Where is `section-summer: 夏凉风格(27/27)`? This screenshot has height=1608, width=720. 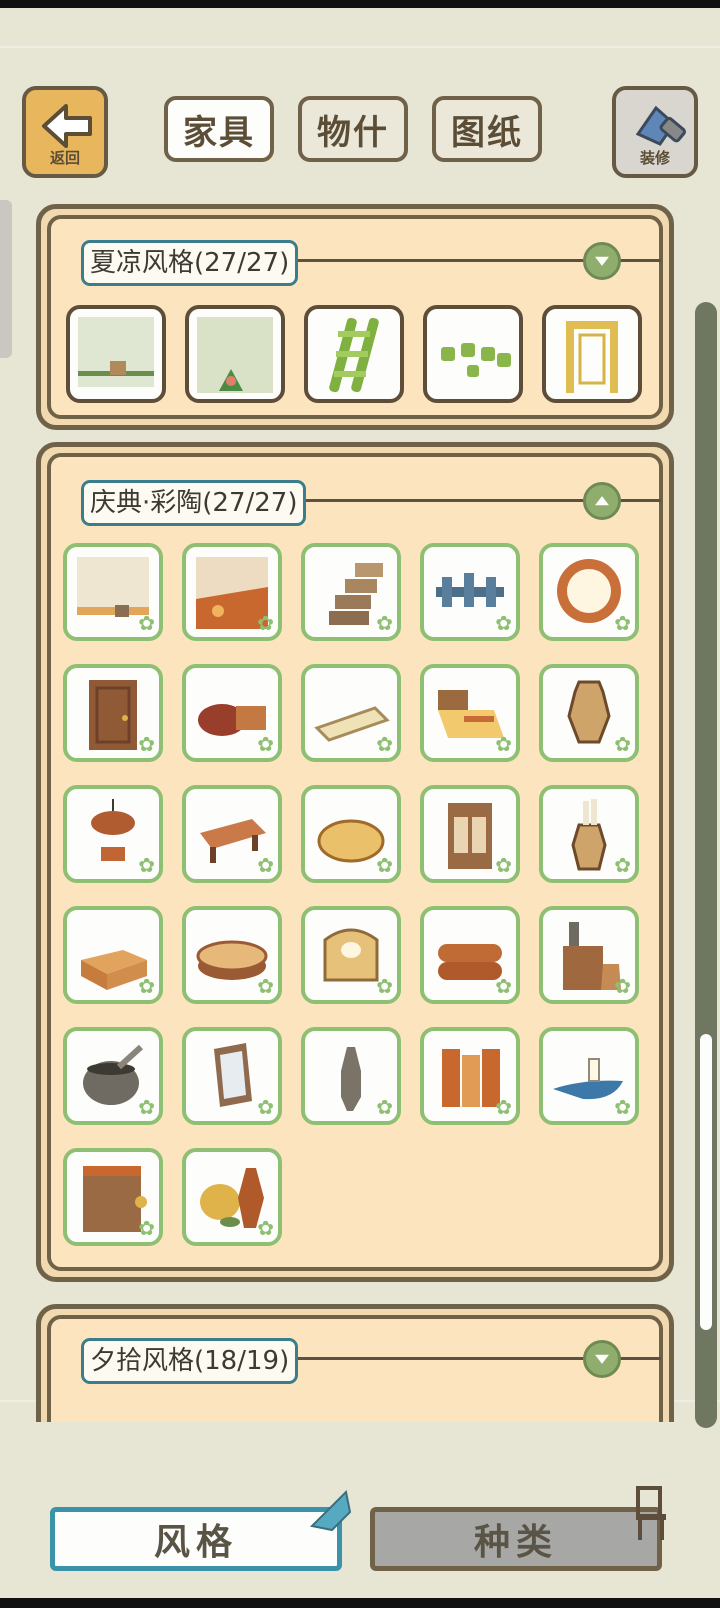 section-summer: 夏凉风格(27/27) is located at coordinates (355, 317).